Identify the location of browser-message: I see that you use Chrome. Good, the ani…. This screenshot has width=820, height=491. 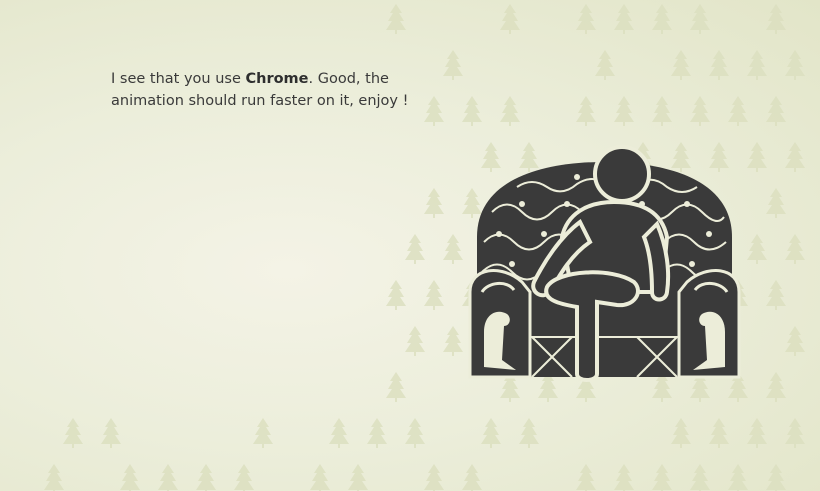
(276, 90).